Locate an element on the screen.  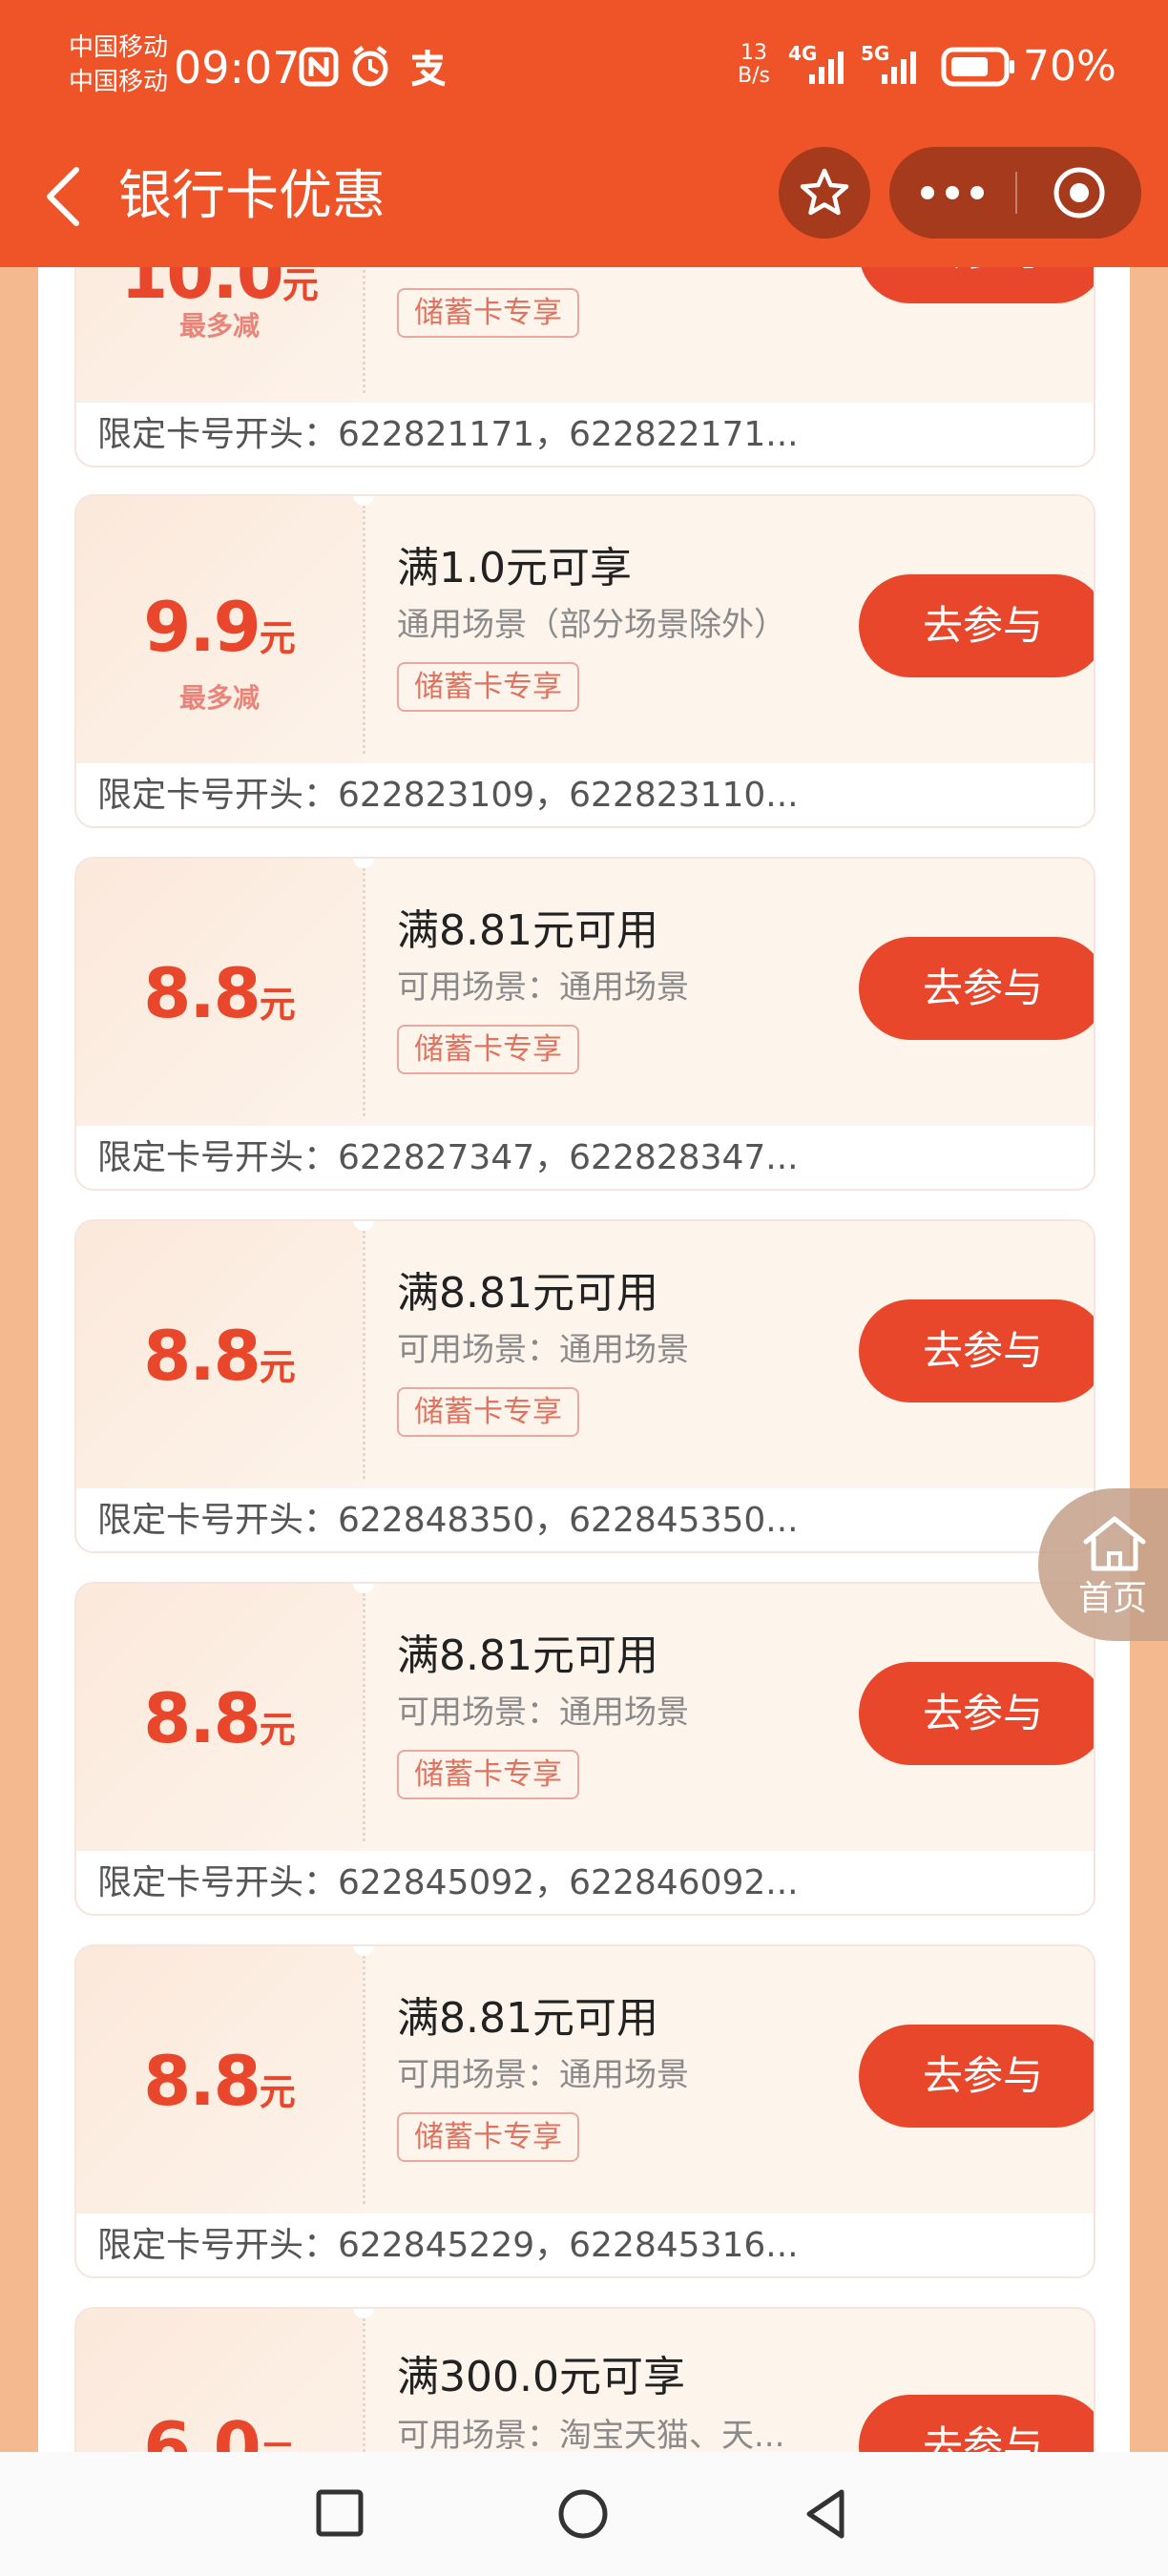
coupon-body: 6.0元 满300.0元可享 可用场景：淘宝天猫、天... 去参与 is located at coordinates (585, 2380).